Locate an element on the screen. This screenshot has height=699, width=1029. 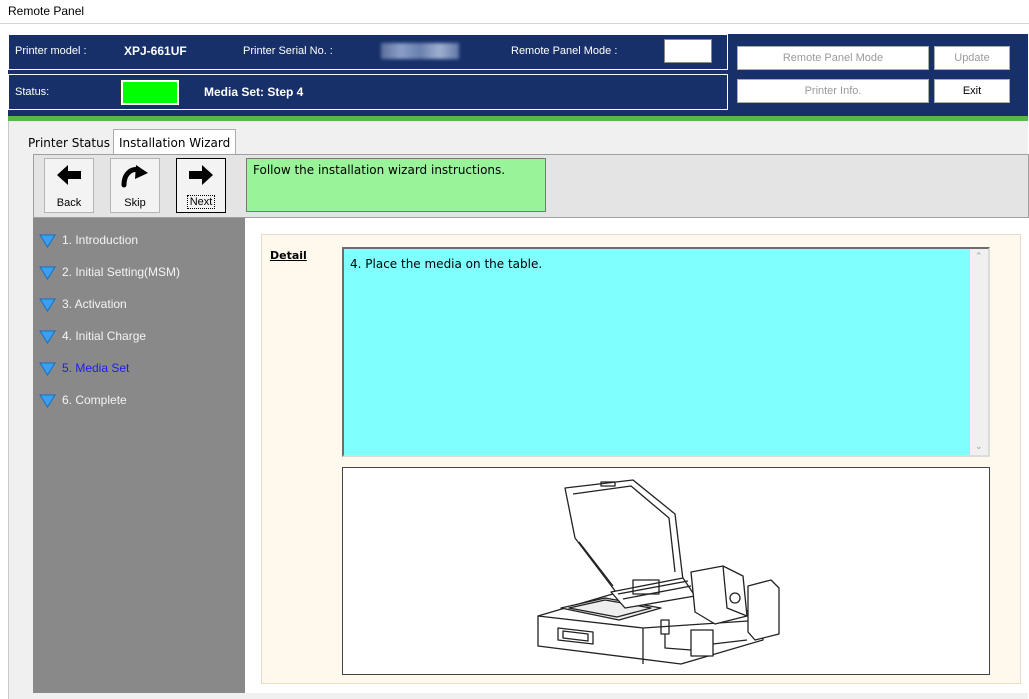
tab-printer-status: Printer Status is located at coordinates (69, 143).